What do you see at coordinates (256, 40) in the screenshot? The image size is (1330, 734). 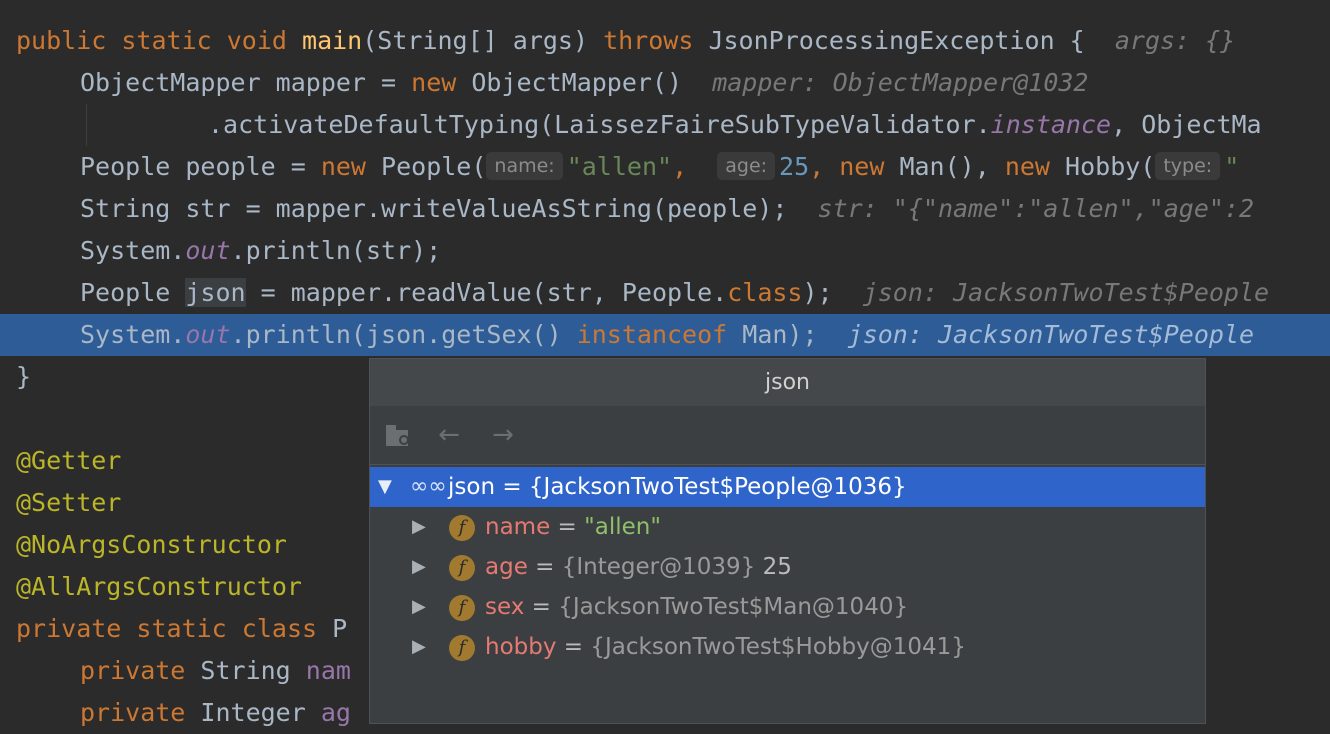 I see `keyword: void` at bounding box center [256, 40].